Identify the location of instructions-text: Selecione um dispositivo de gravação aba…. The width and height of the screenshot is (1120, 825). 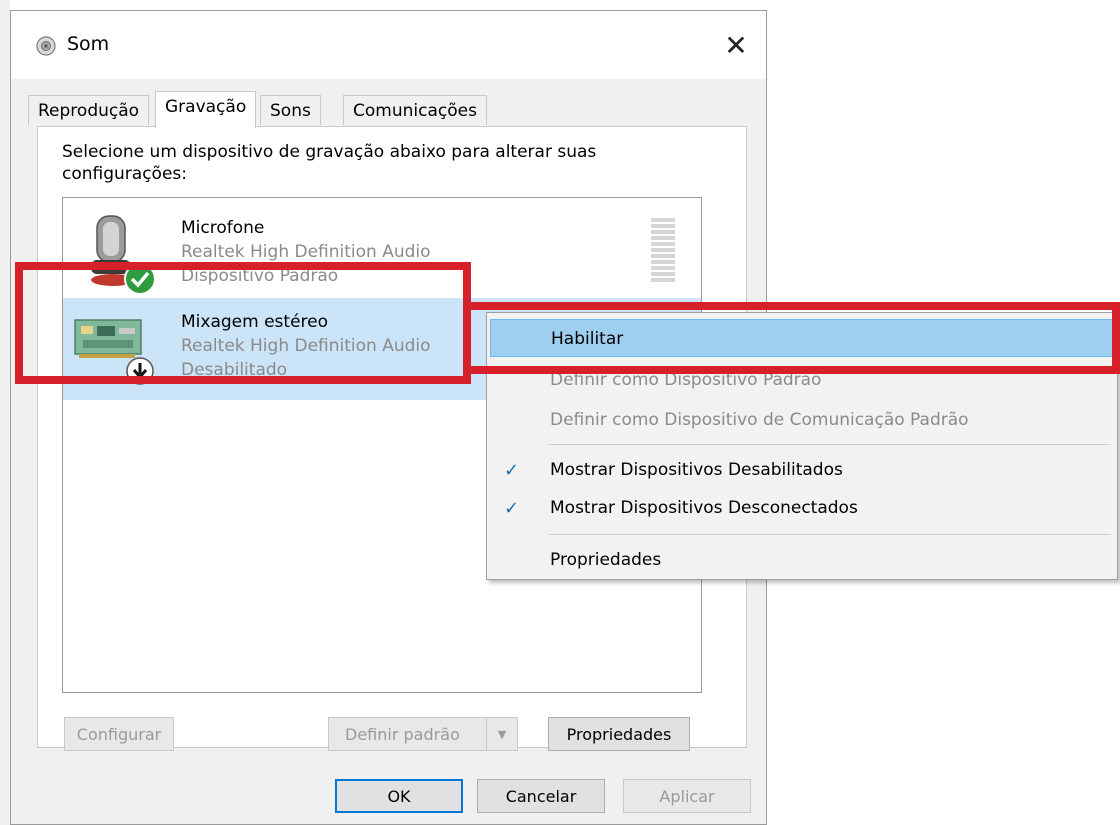
(329, 163).